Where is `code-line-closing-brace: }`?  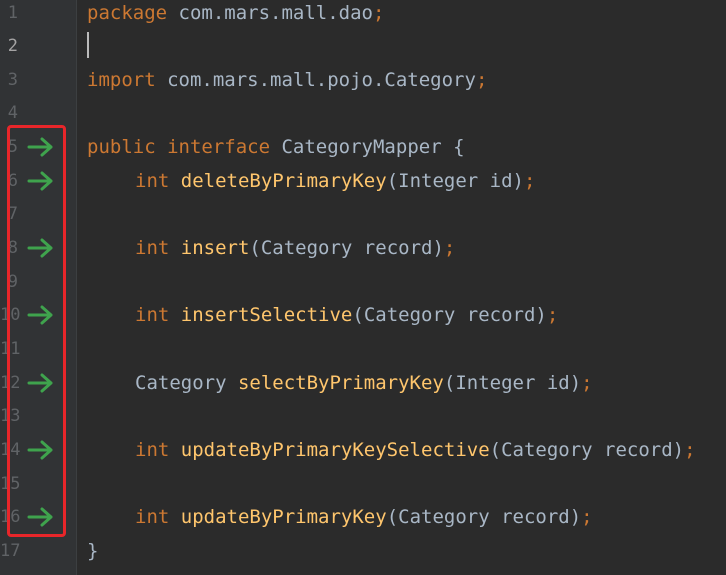 code-line-closing-brace: } is located at coordinates (92, 551).